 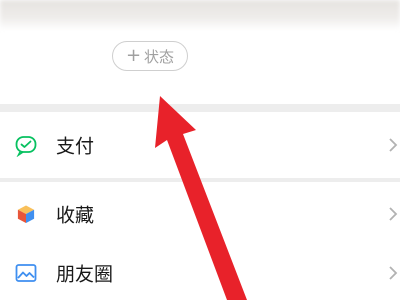 What do you see at coordinates (159, 56) in the screenshot?
I see `status-label: 状态` at bounding box center [159, 56].